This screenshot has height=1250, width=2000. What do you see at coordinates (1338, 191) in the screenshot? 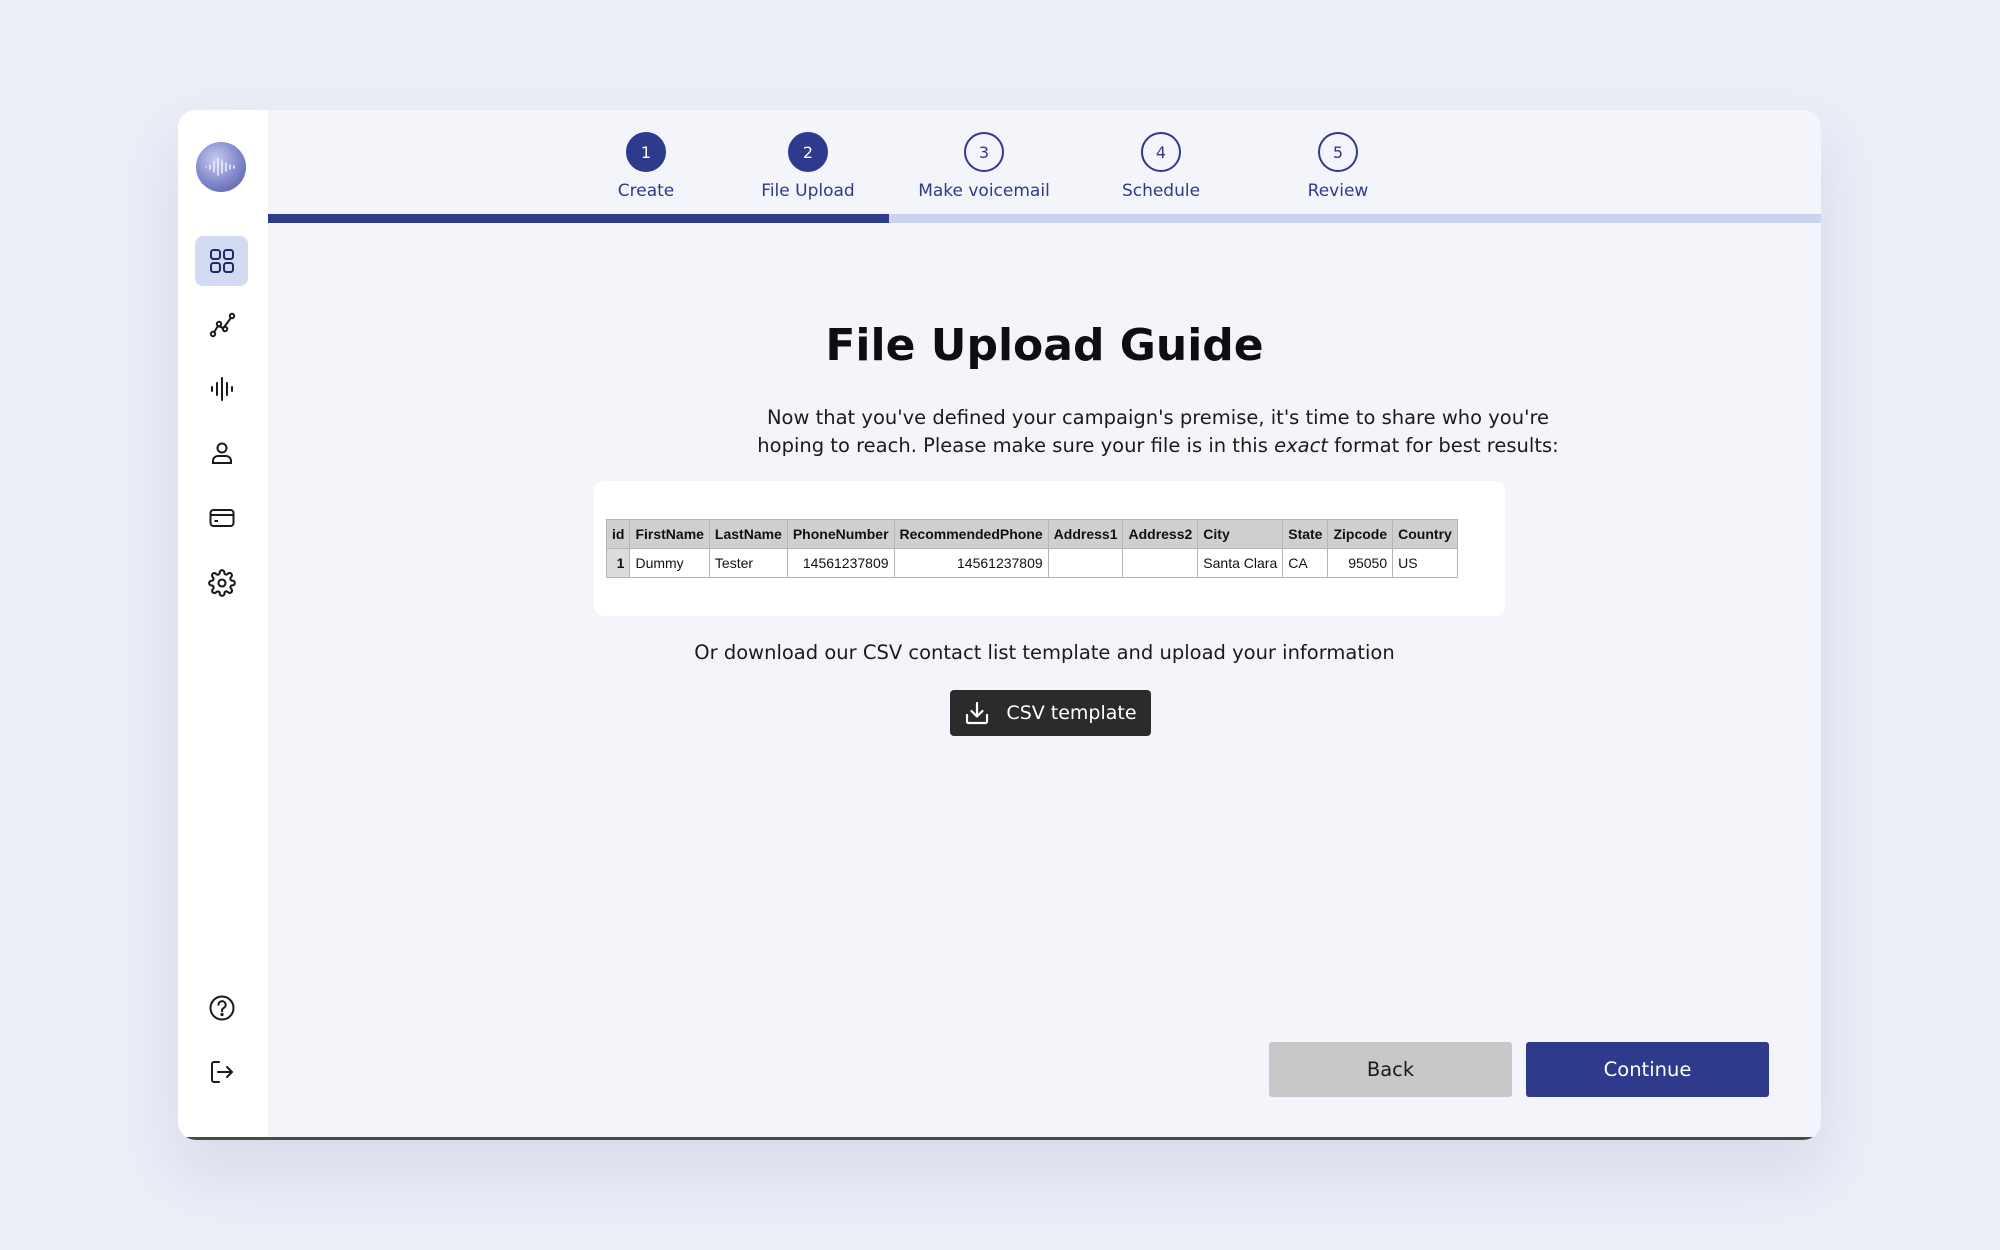
I see `step-label: Review` at bounding box center [1338, 191].